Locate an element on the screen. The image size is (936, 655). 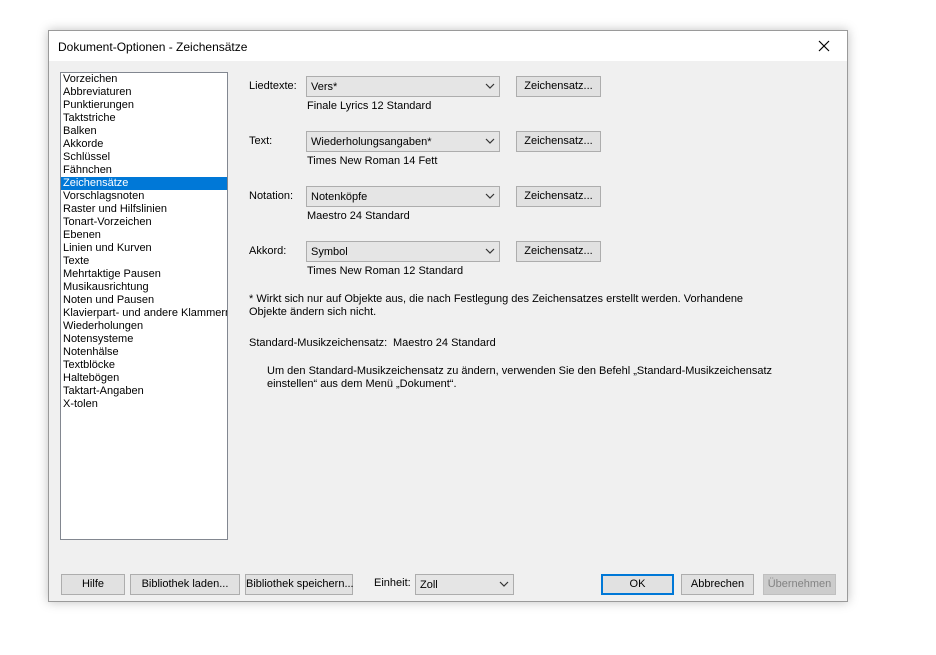
font-category-value: Symbol is located at coordinates (329, 252).